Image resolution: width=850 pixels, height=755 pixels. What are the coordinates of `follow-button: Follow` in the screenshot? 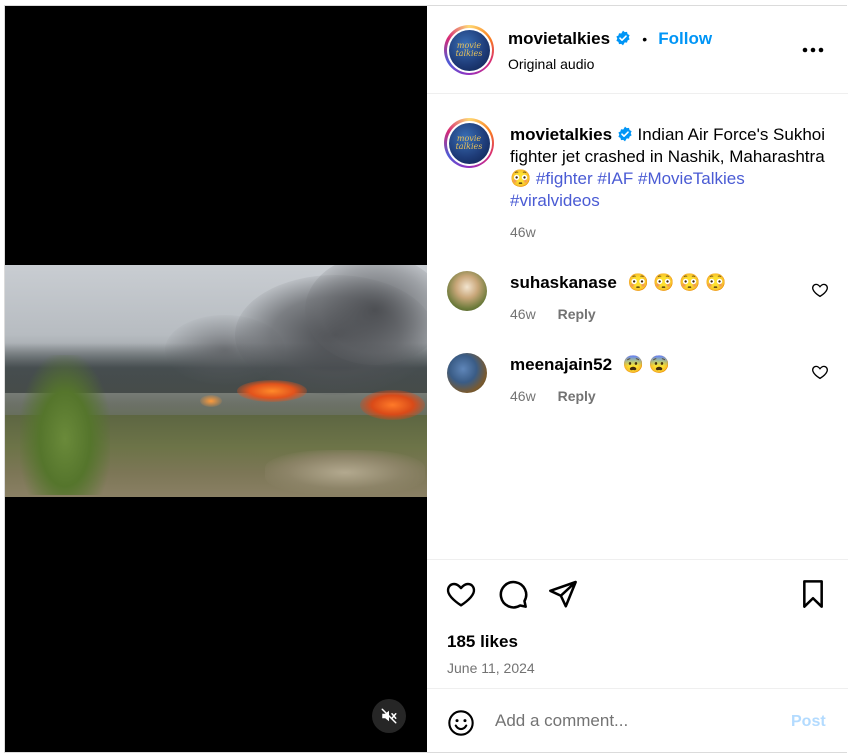 It's located at (685, 38).